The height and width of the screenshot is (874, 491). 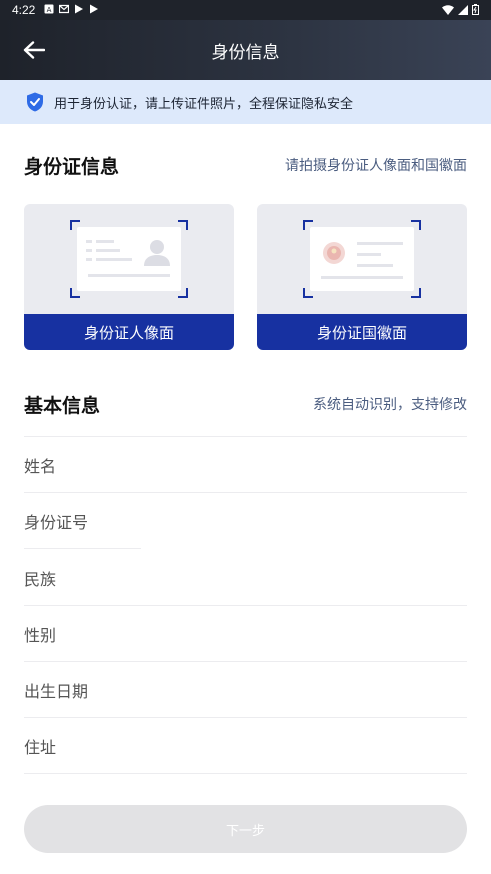 What do you see at coordinates (129, 259) in the screenshot?
I see `id-portrait-side-icon` at bounding box center [129, 259].